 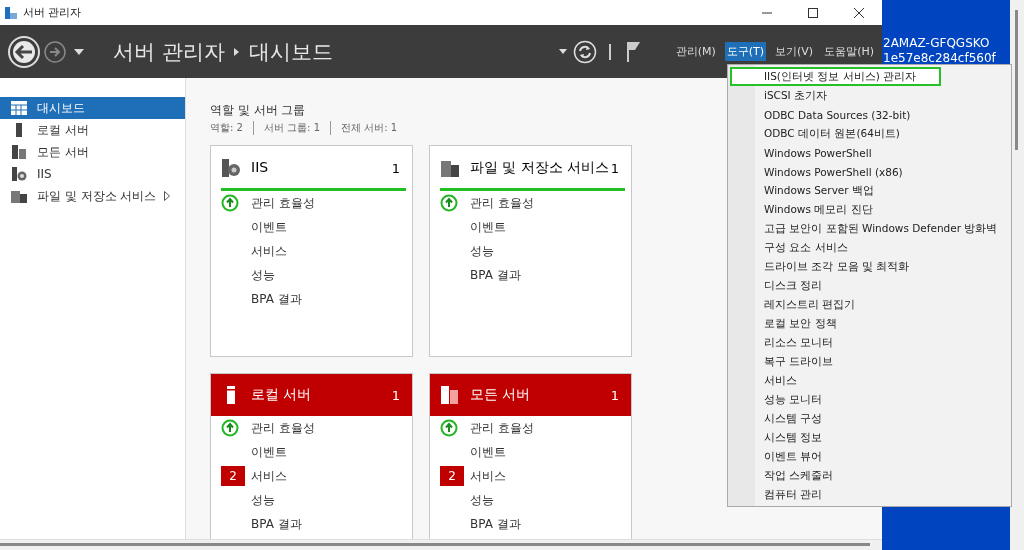 What do you see at coordinates (869, 152) in the screenshot?
I see `menu-entry: Windows PowerShell` at bounding box center [869, 152].